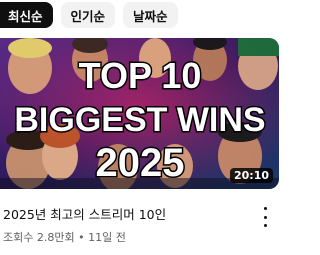 The image size is (320, 255). What do you see at coordinates (26, 15) in the screenshot?
I see `filter-chip-latest: 최신순` at bounding box center [26, 15].